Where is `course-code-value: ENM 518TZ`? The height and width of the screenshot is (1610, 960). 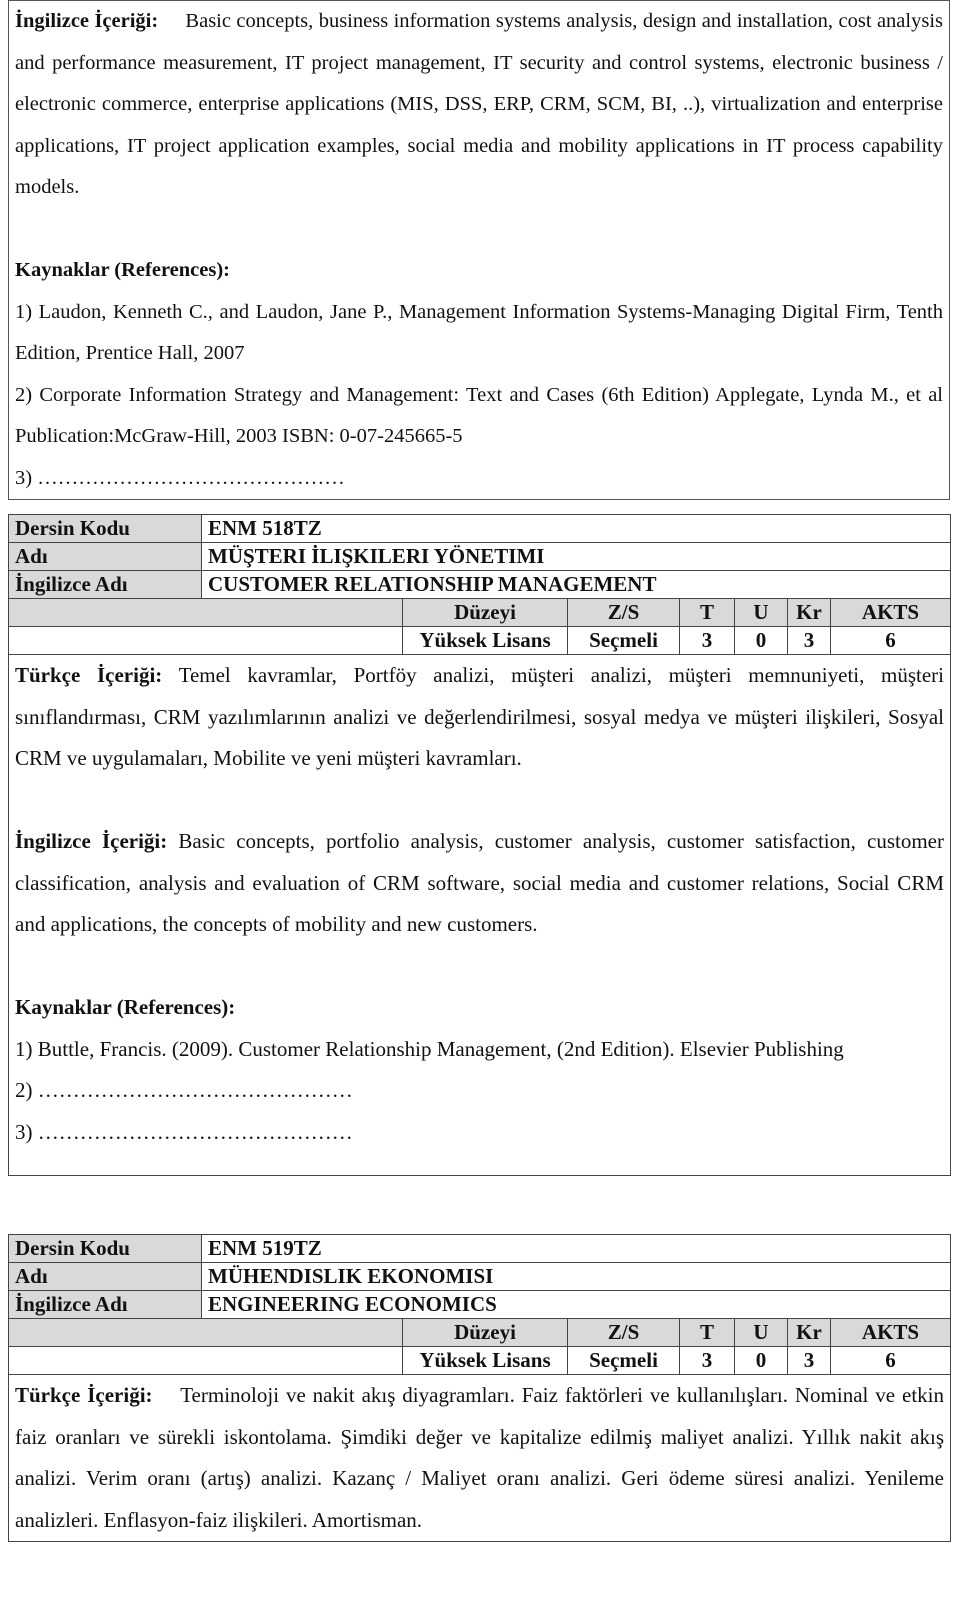
course-code-value: ENM 518TZ is located at coordinates (576, 528).